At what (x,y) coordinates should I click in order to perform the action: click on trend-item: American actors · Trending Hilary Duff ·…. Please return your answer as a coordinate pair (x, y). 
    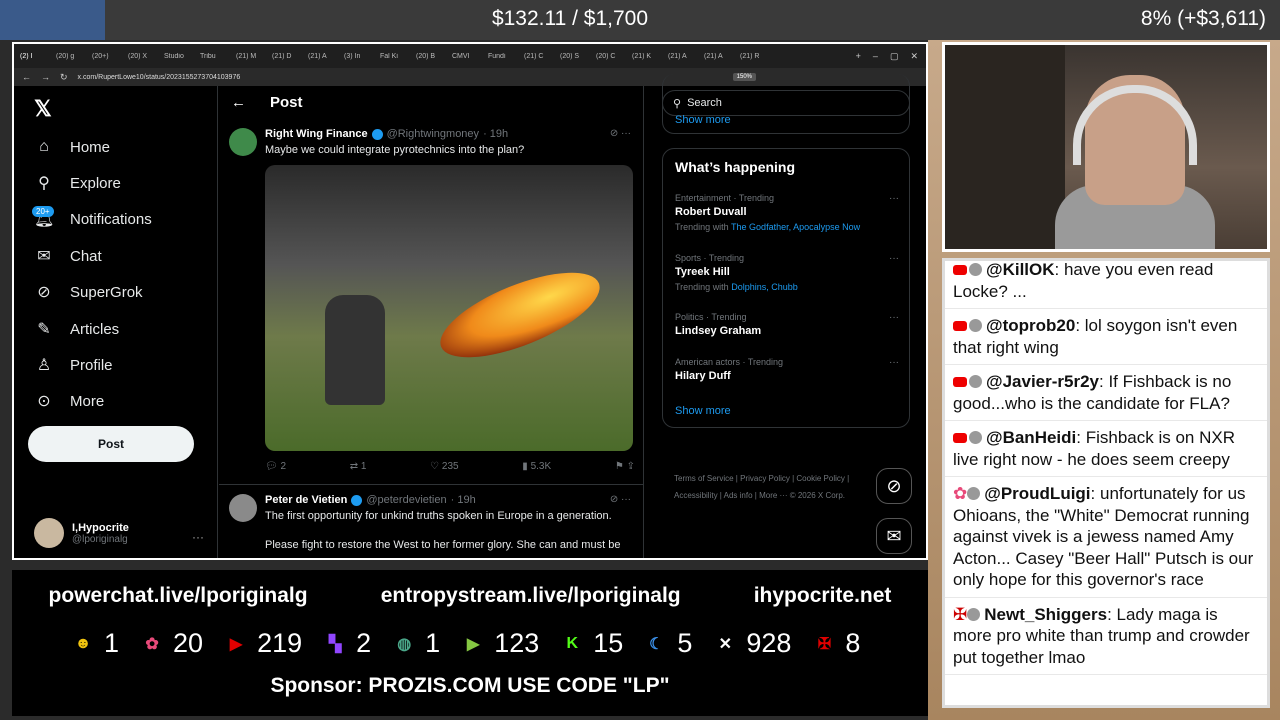
    Looking at the image, I should click on (787, 369).